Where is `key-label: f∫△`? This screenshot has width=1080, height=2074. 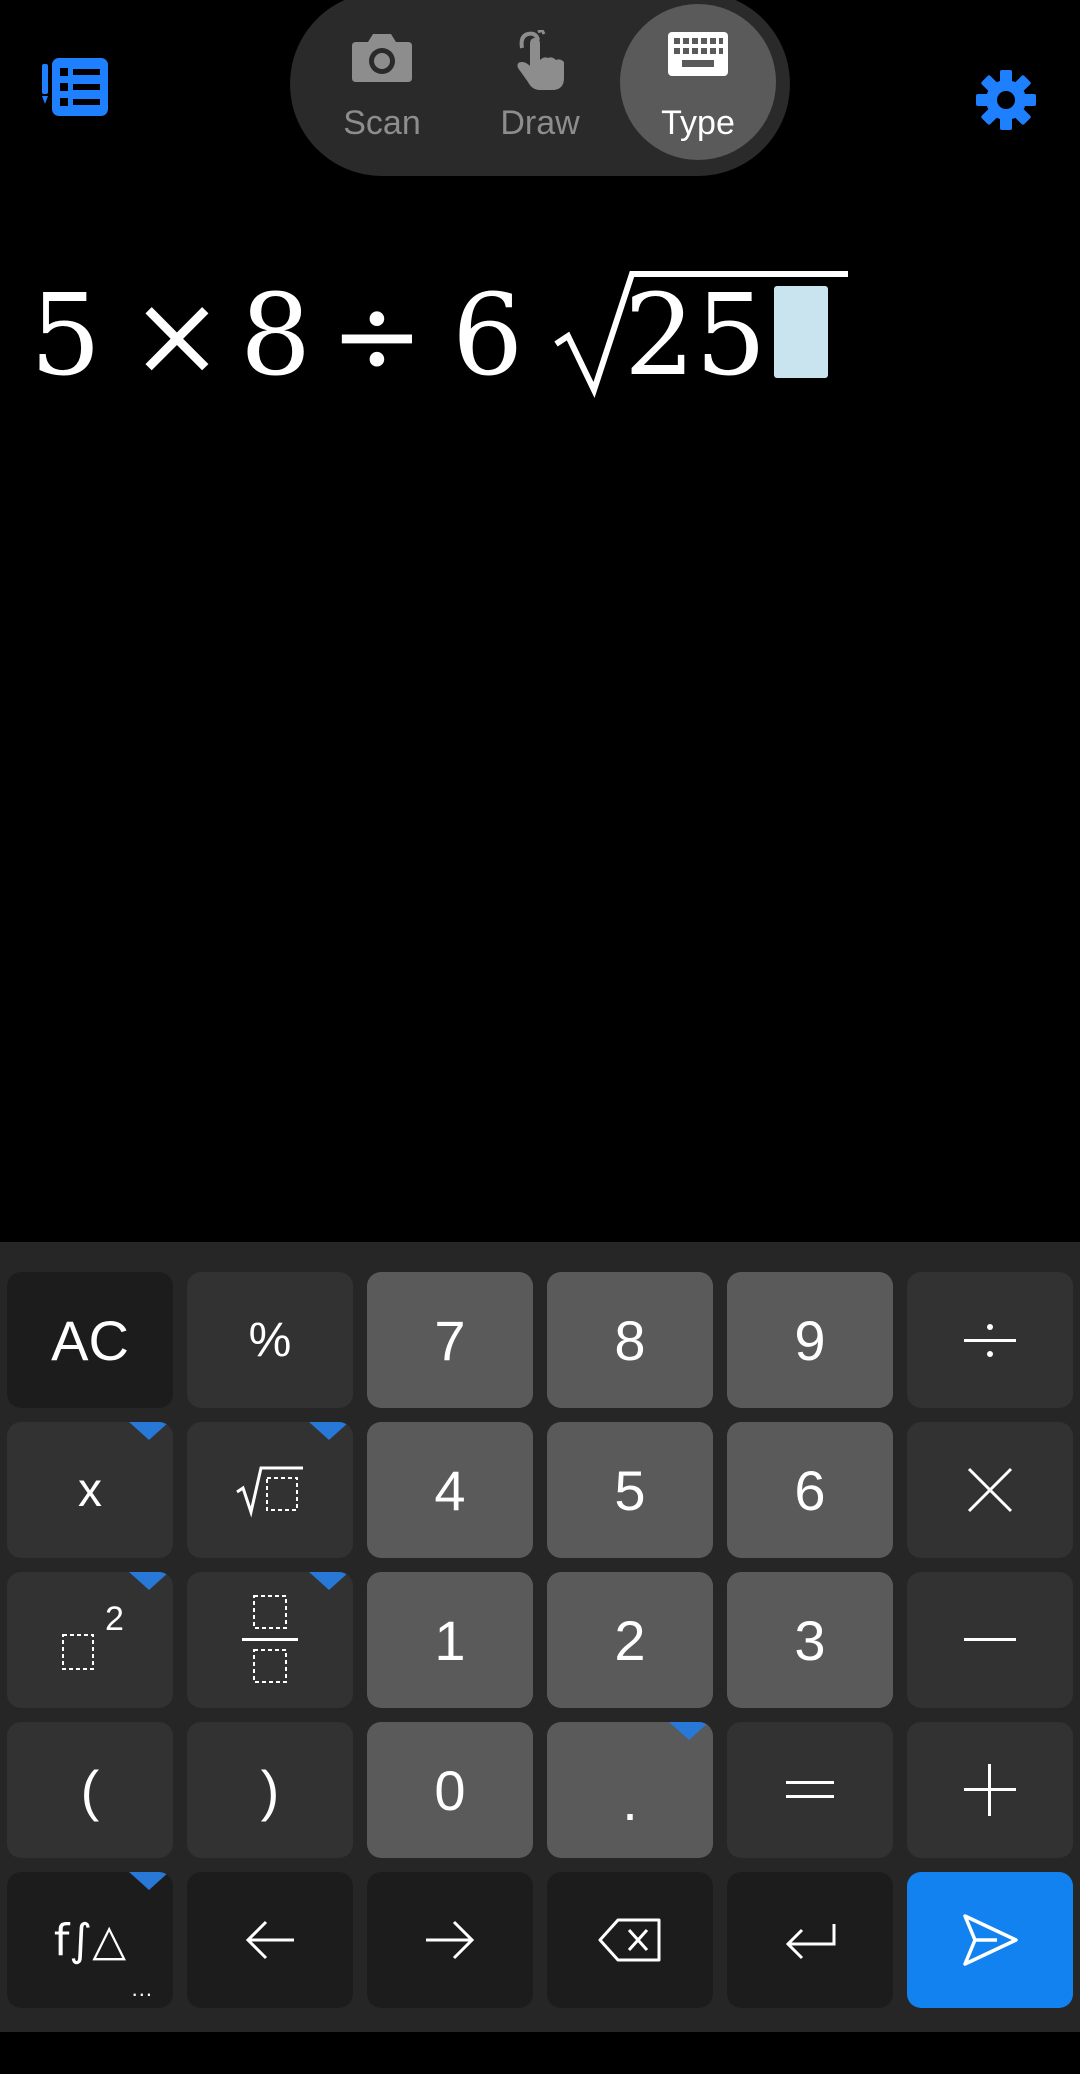
key-label: f∫△ is located at coordinates (90, 1940).